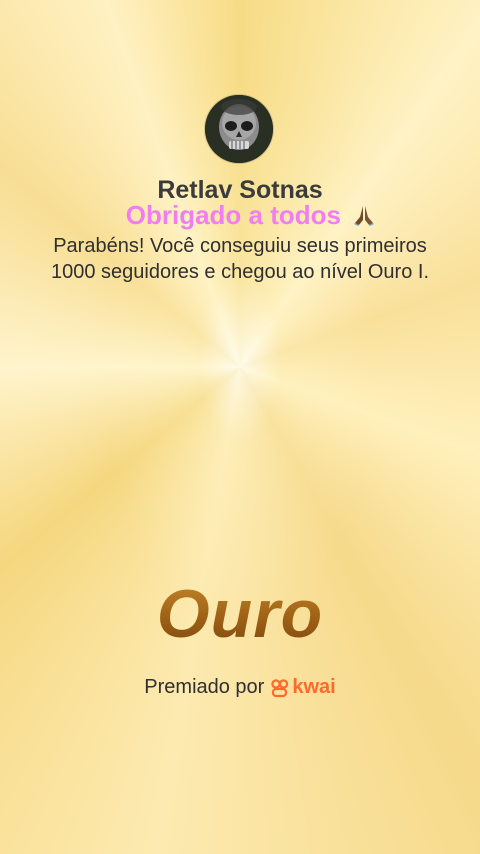  I want to click on awarded-by: Premiado por kwai, so click(240, 687).